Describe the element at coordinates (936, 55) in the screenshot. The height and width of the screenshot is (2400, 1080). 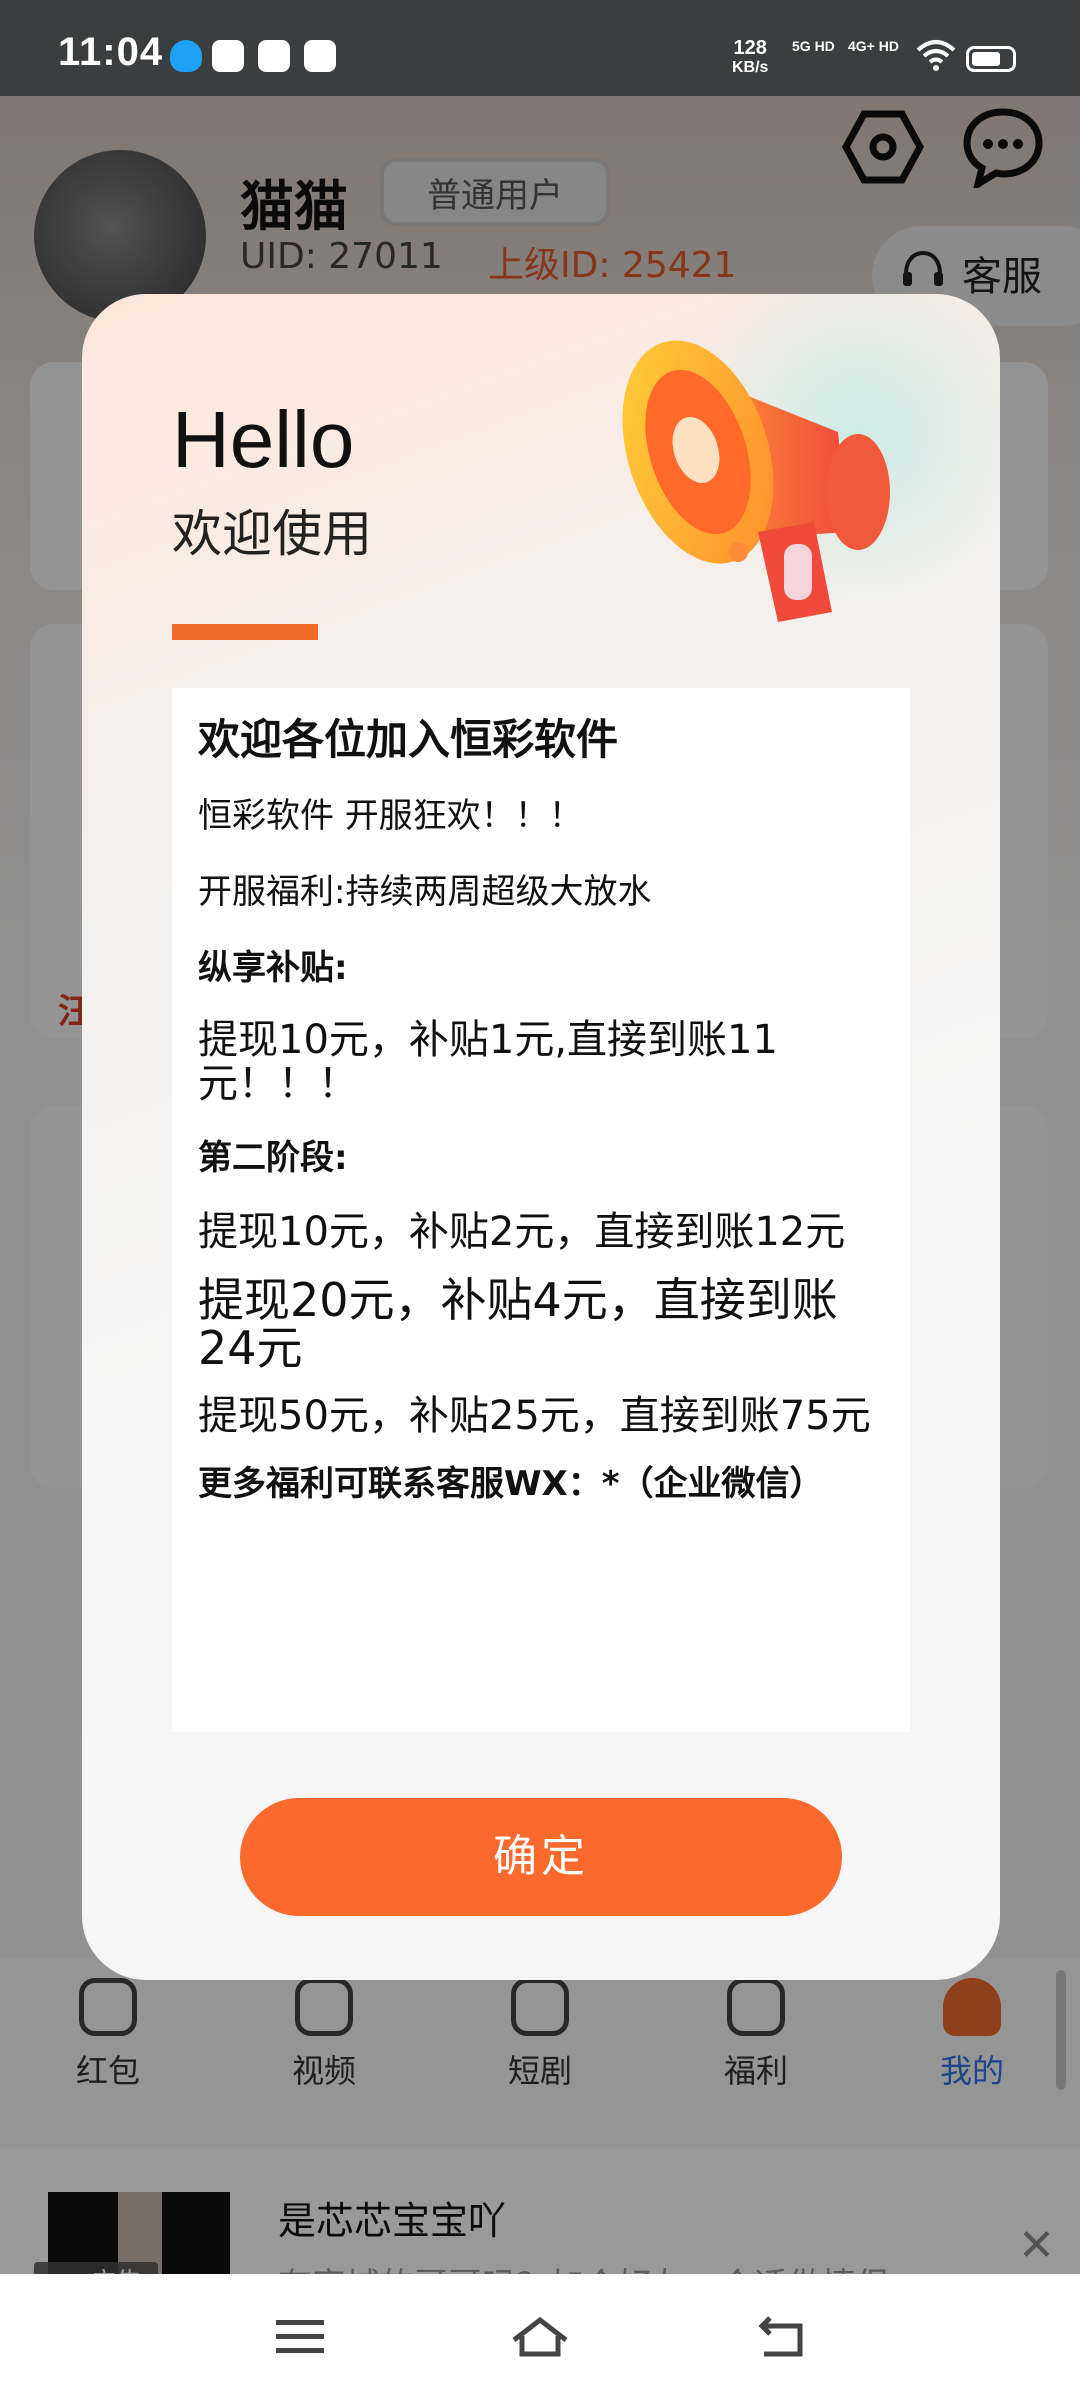
I see `wifi-icon` at that location.